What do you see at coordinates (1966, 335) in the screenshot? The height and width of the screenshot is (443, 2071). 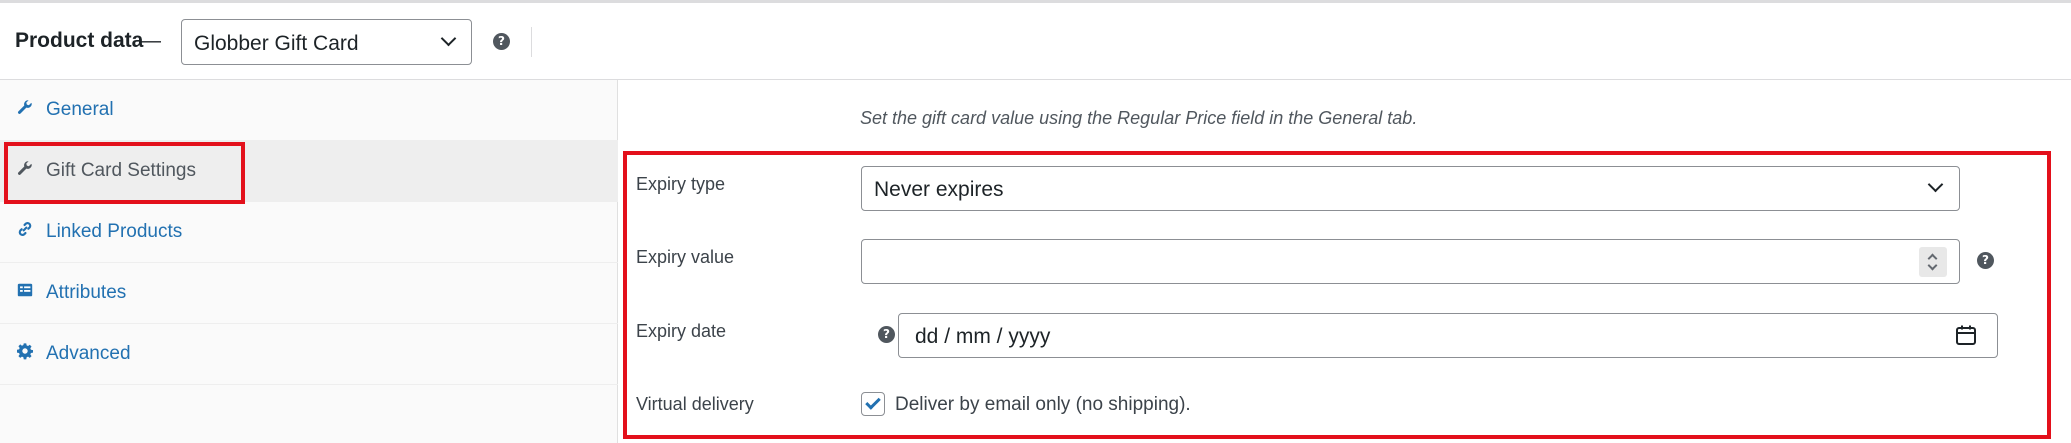 I see `calendar-icon` at bounding box center [1966, 335].